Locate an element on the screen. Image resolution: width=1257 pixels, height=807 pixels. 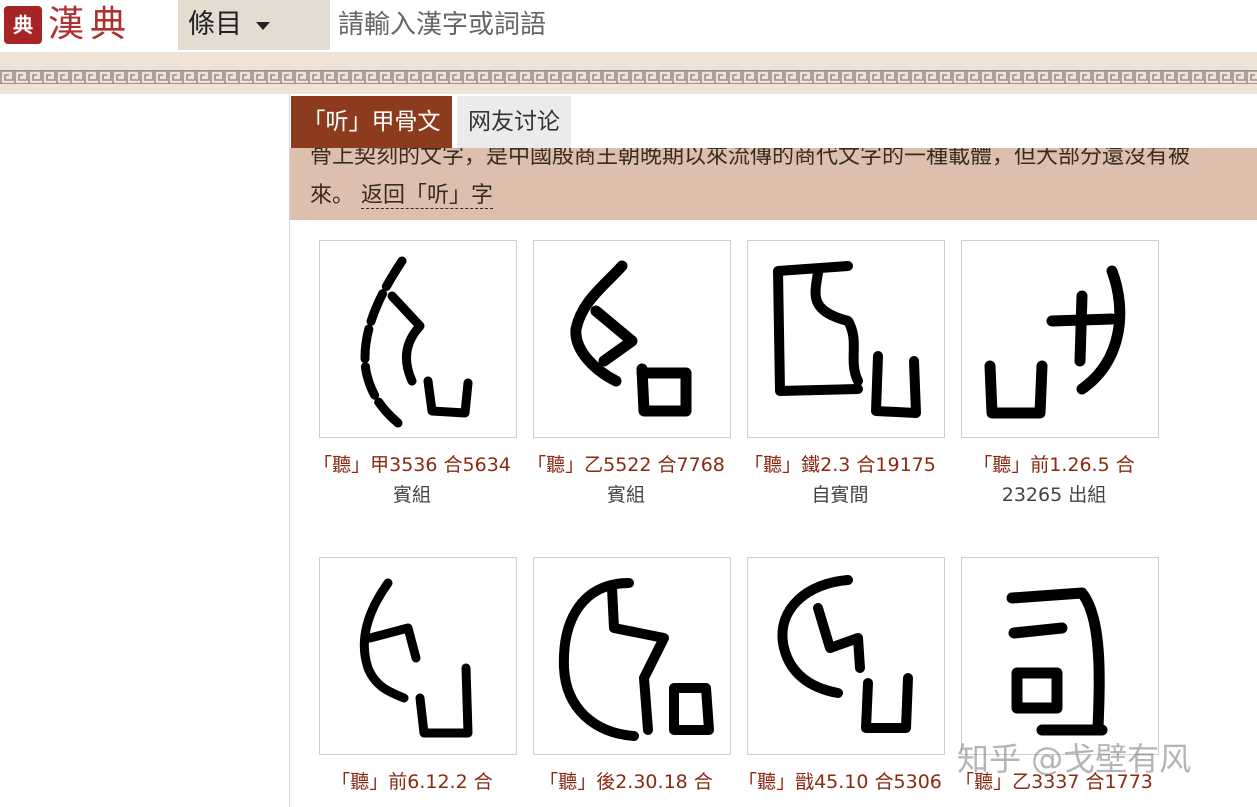
back-link: 返回「听」字 is located at coordinates (427, 196).